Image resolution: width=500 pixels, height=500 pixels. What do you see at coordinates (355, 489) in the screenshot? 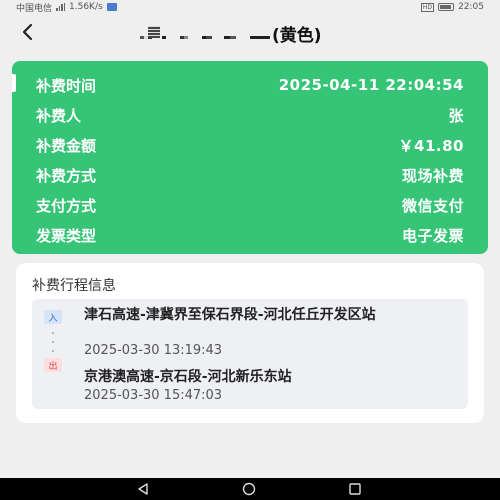
I see `recent-square-icon` at bounding box center [355, 489].